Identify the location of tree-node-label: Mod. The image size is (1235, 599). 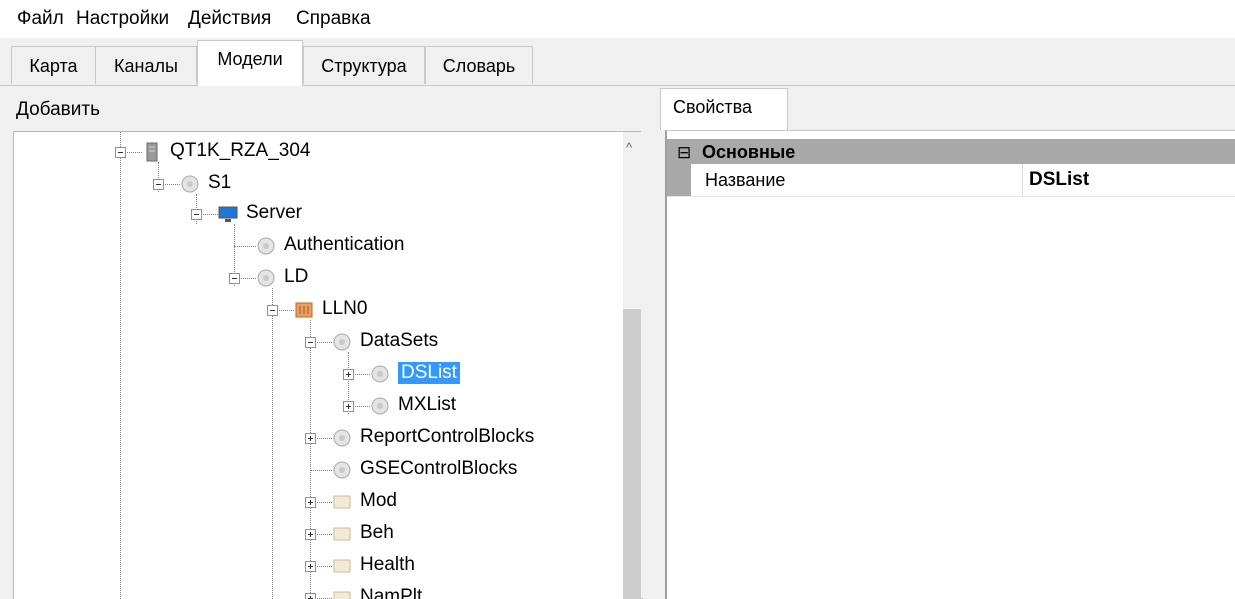
(378, 500).